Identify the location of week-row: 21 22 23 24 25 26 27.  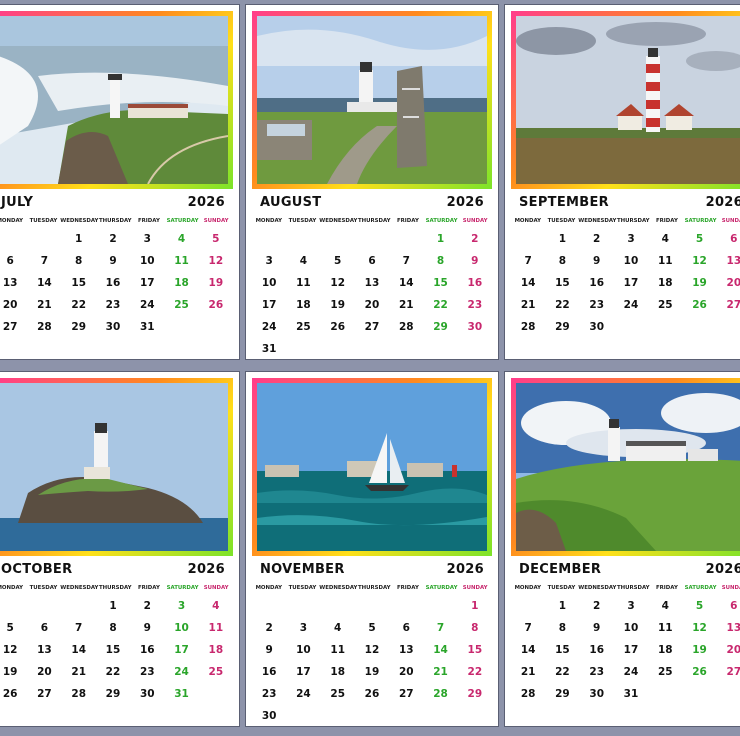
(625, 673).